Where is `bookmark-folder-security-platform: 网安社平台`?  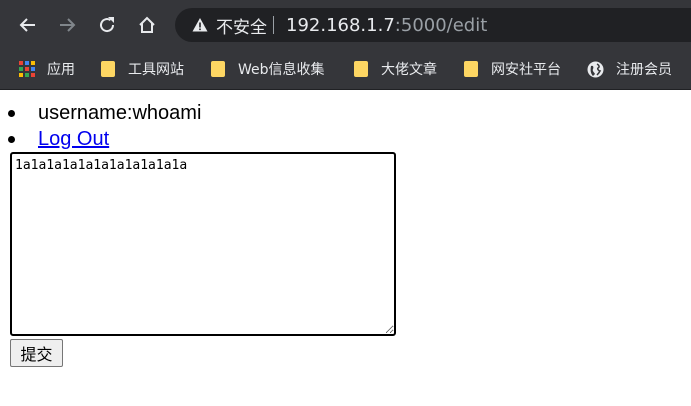
bookmark-folder-security-platform: 网安社平台 is located at coordinates (512, 69).